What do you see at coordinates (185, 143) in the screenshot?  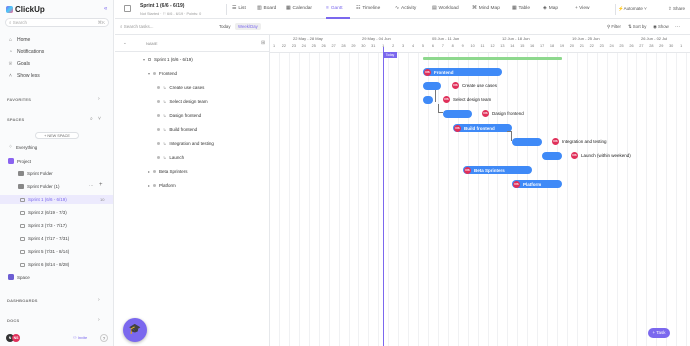 I see `task-row: ↳ Integration and testing` at bounding box center [185, 143].